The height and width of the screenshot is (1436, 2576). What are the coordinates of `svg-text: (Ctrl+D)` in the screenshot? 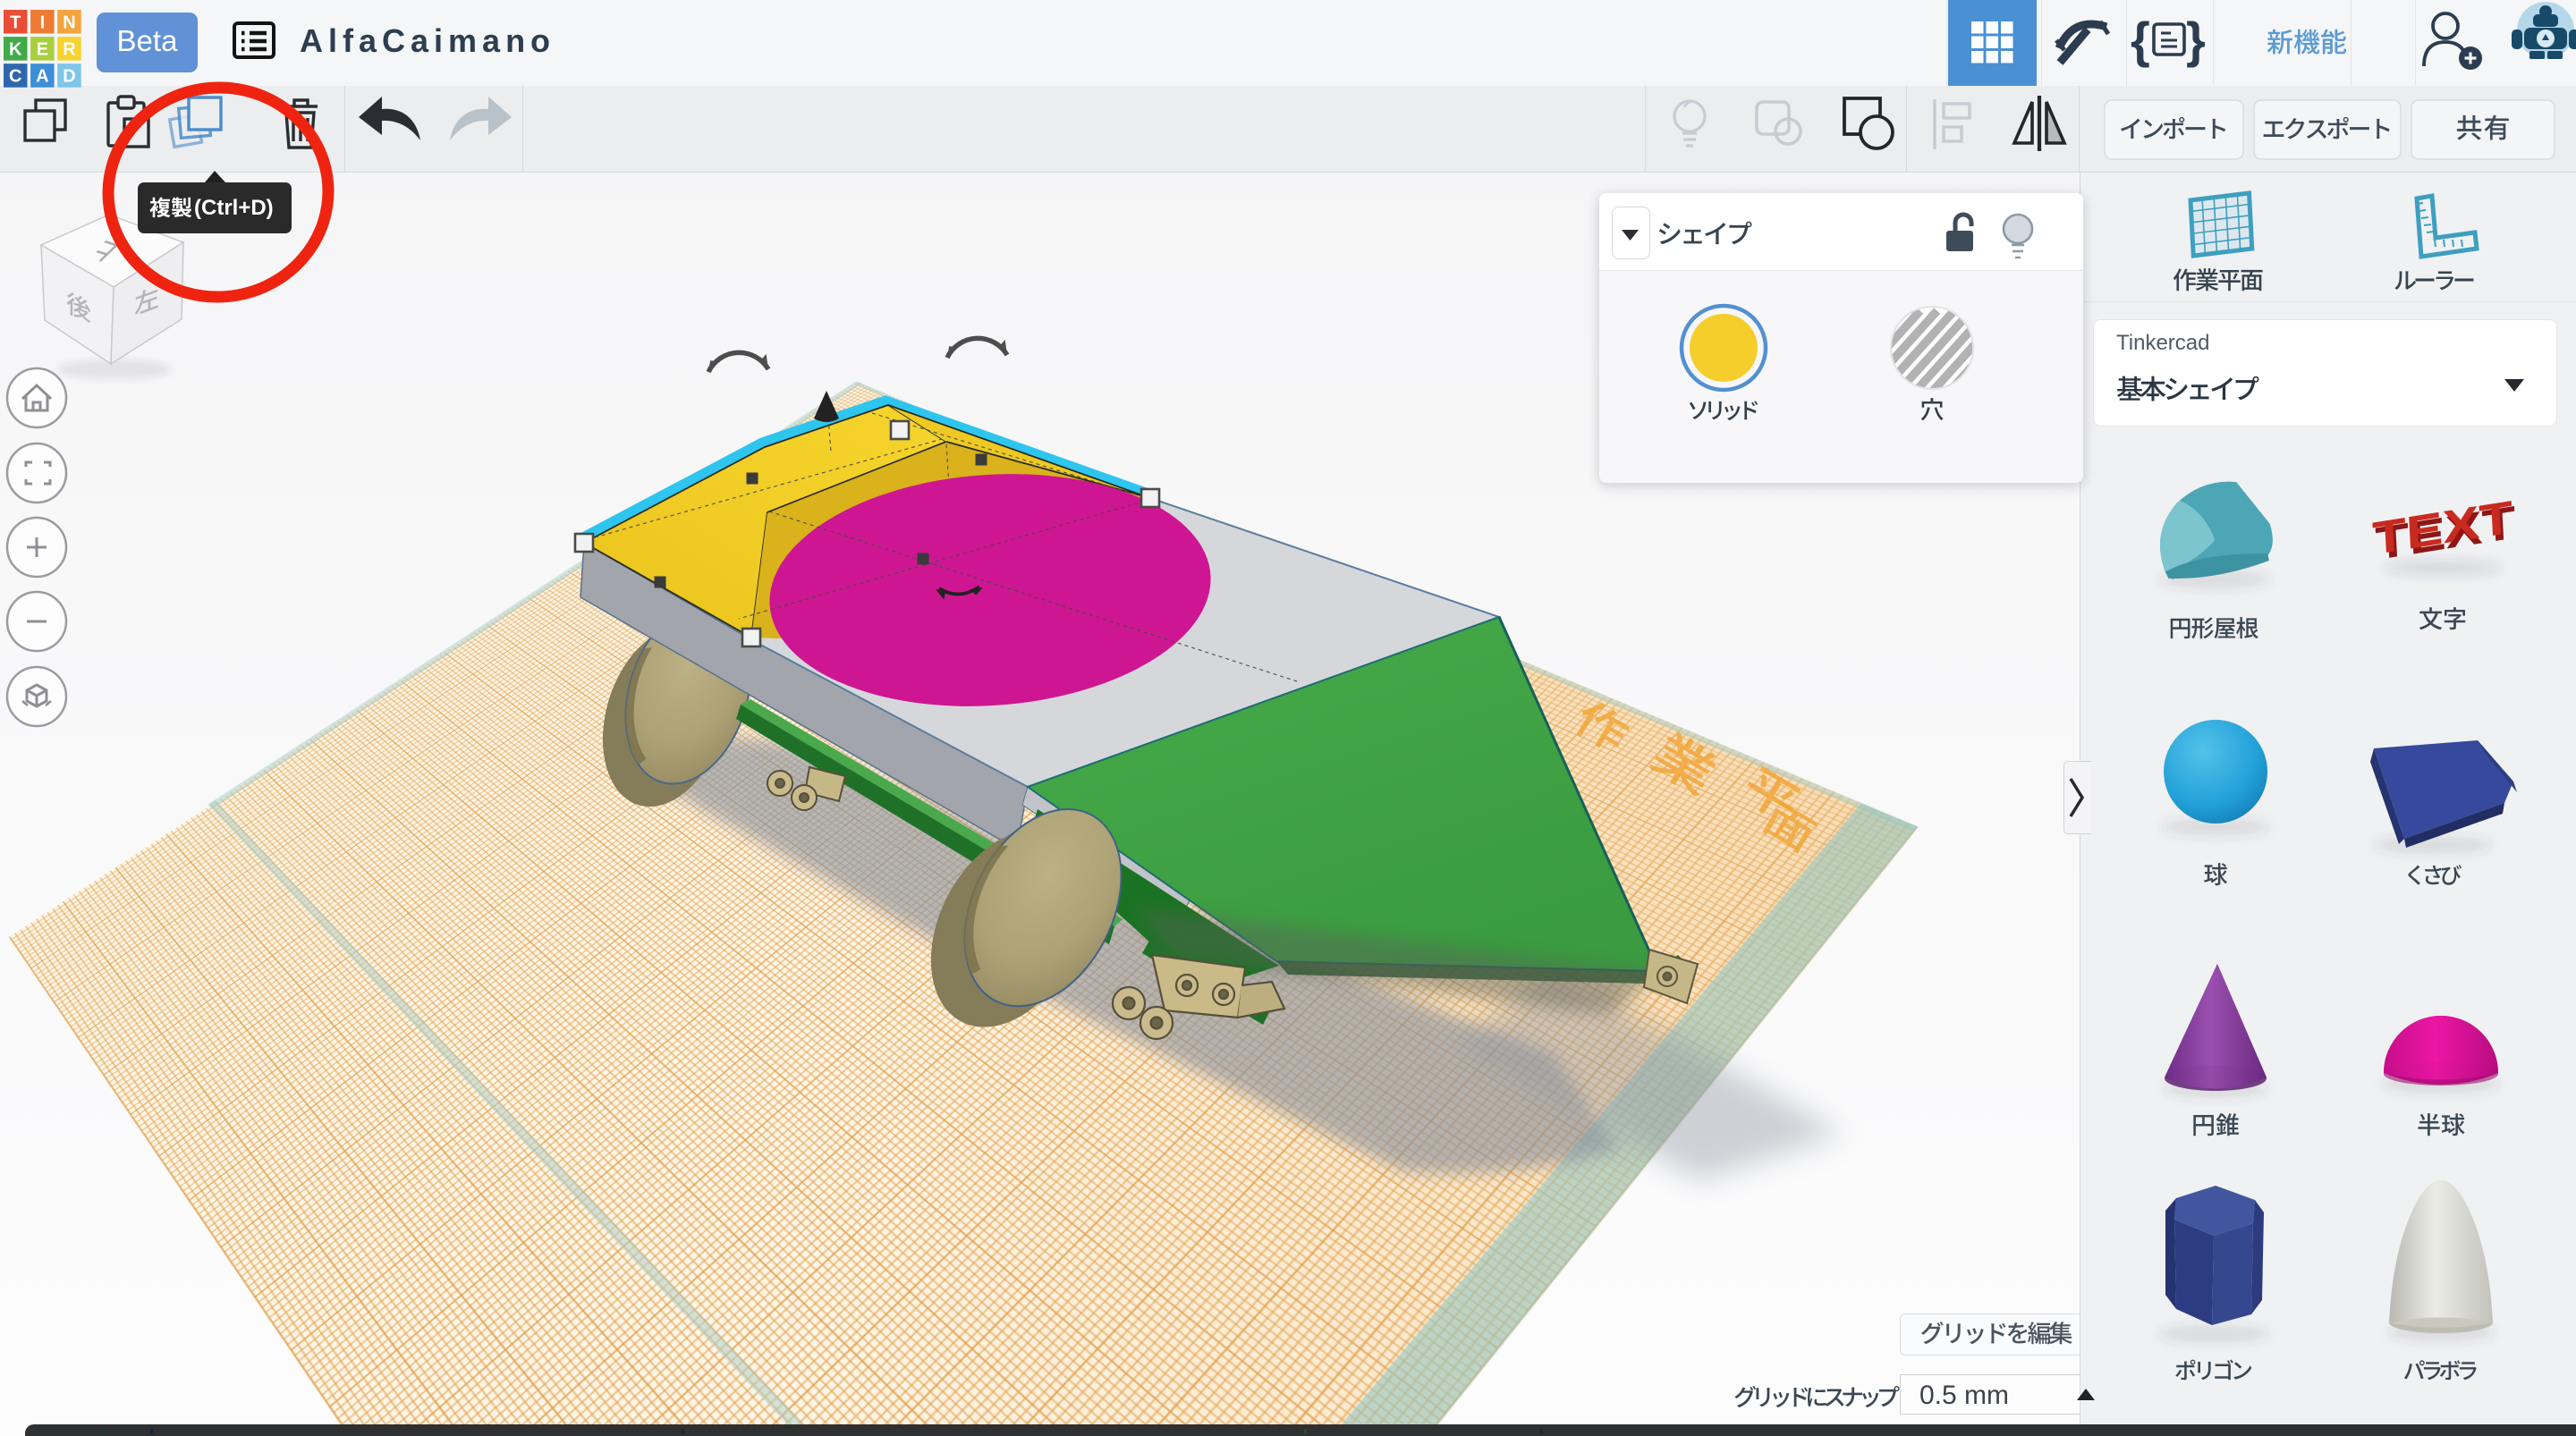 It's located at (234, 208).